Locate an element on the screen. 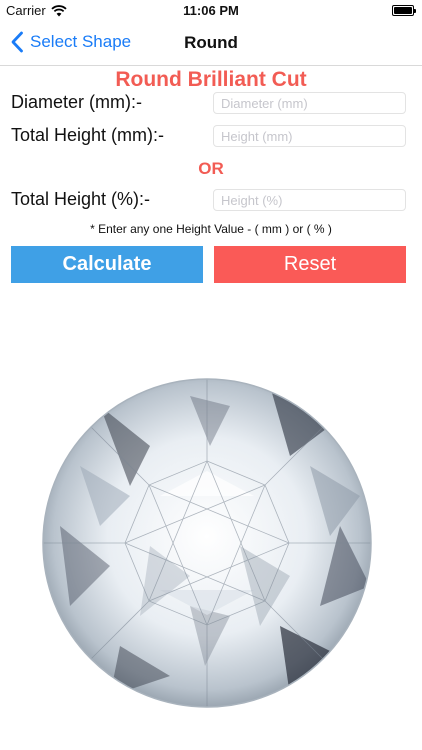 The width and height of the screenshot is (422, 750). diameter-label: Diameter (mm):- is located at coordinates (76, 102).